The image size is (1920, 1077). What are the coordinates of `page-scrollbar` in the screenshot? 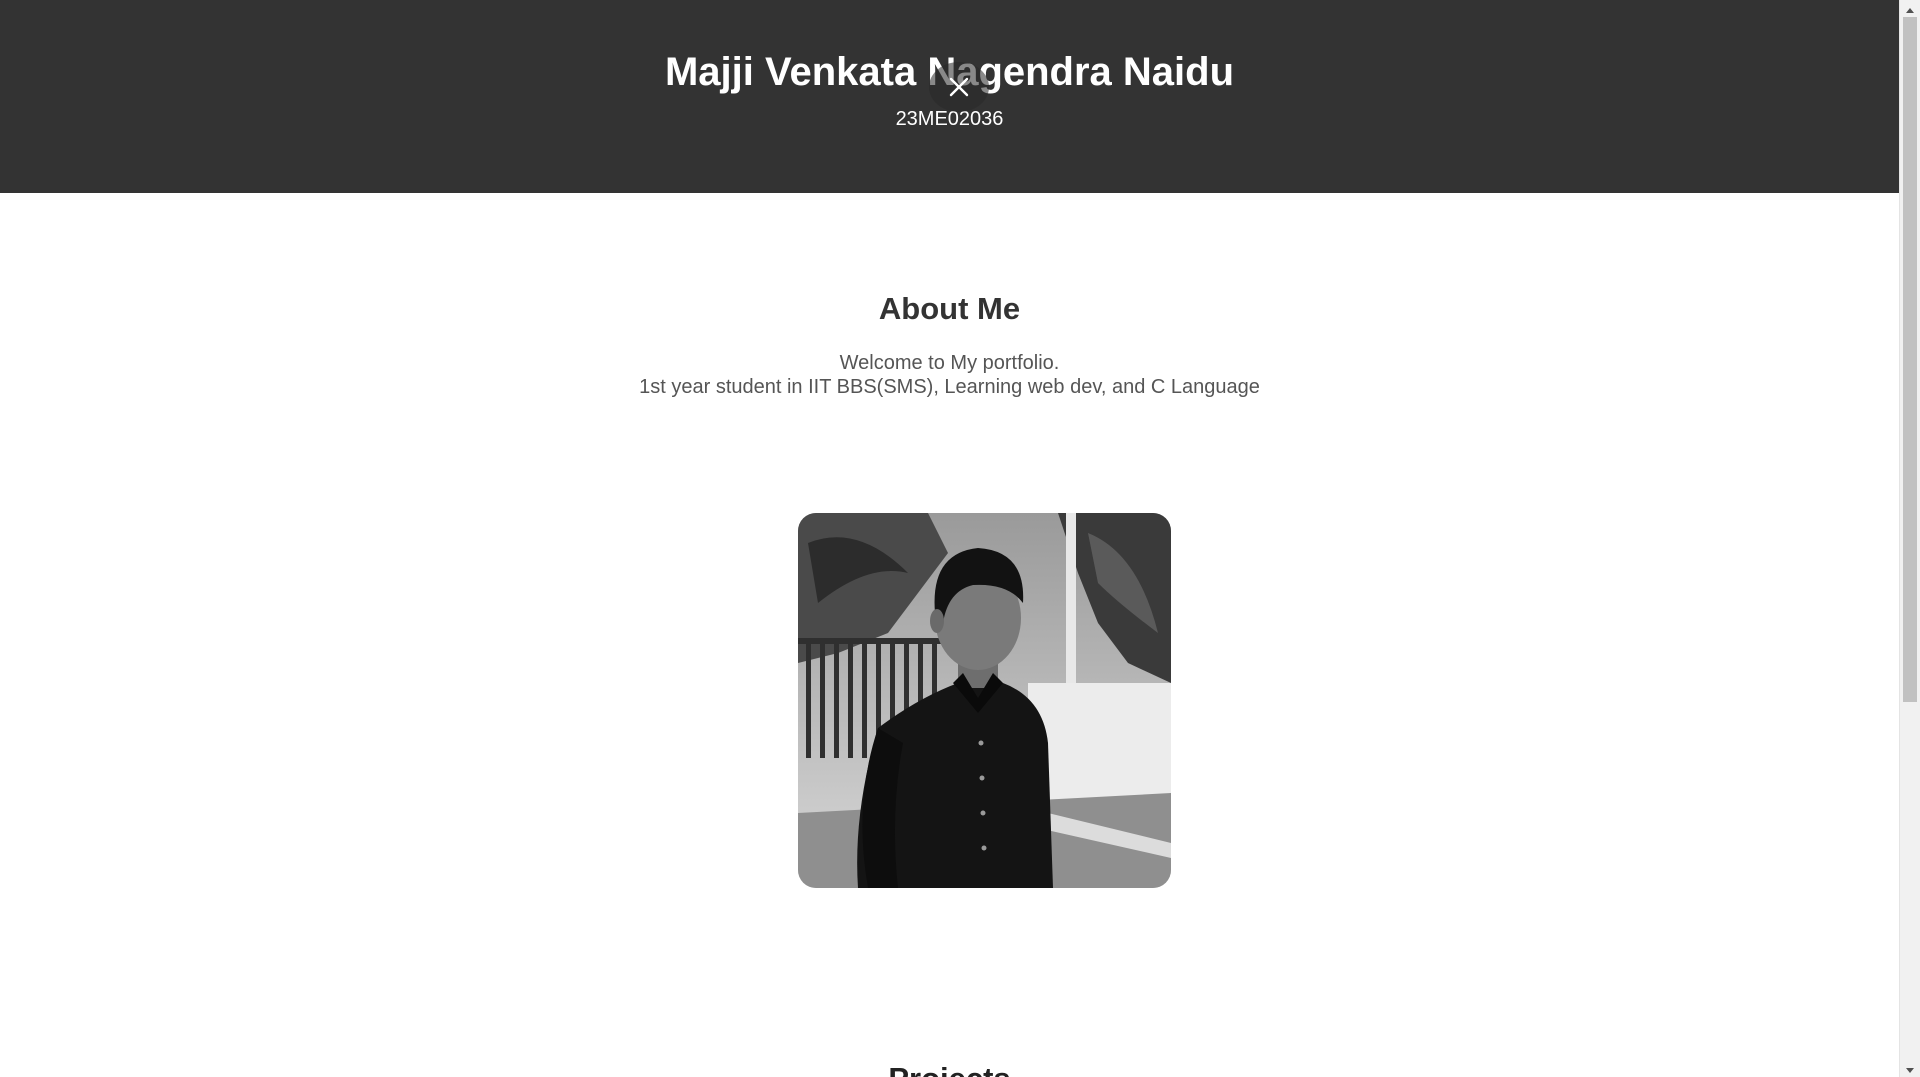 It's located at (1909, 538).